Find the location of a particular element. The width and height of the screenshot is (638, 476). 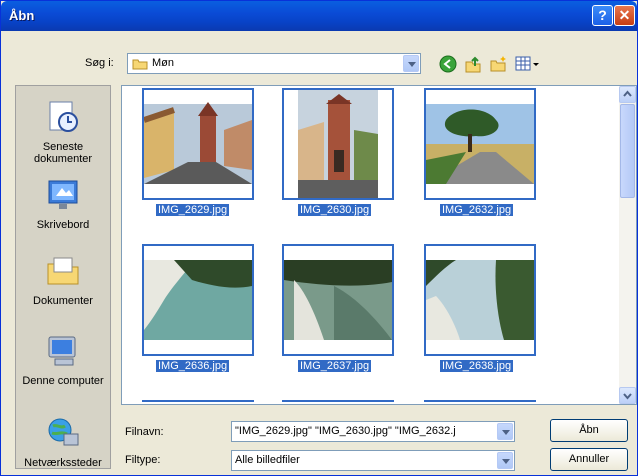

view-menu-icon is located at coordinates (528, 65).